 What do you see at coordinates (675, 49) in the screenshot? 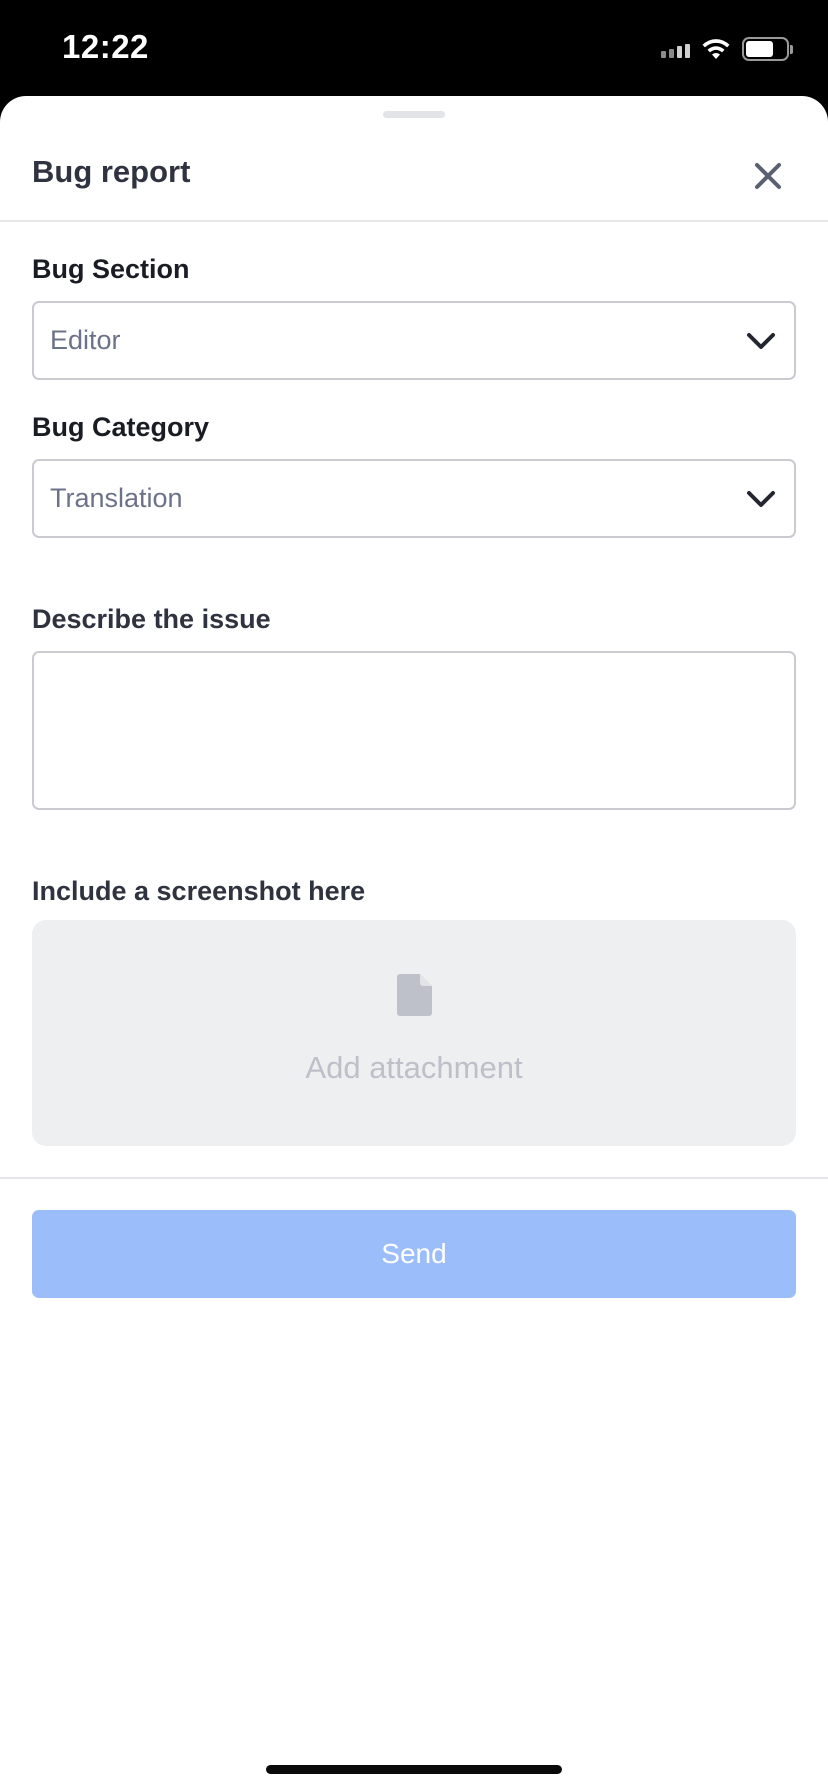
I see `cellular-signal-icon` at bounding box center [675, 49].